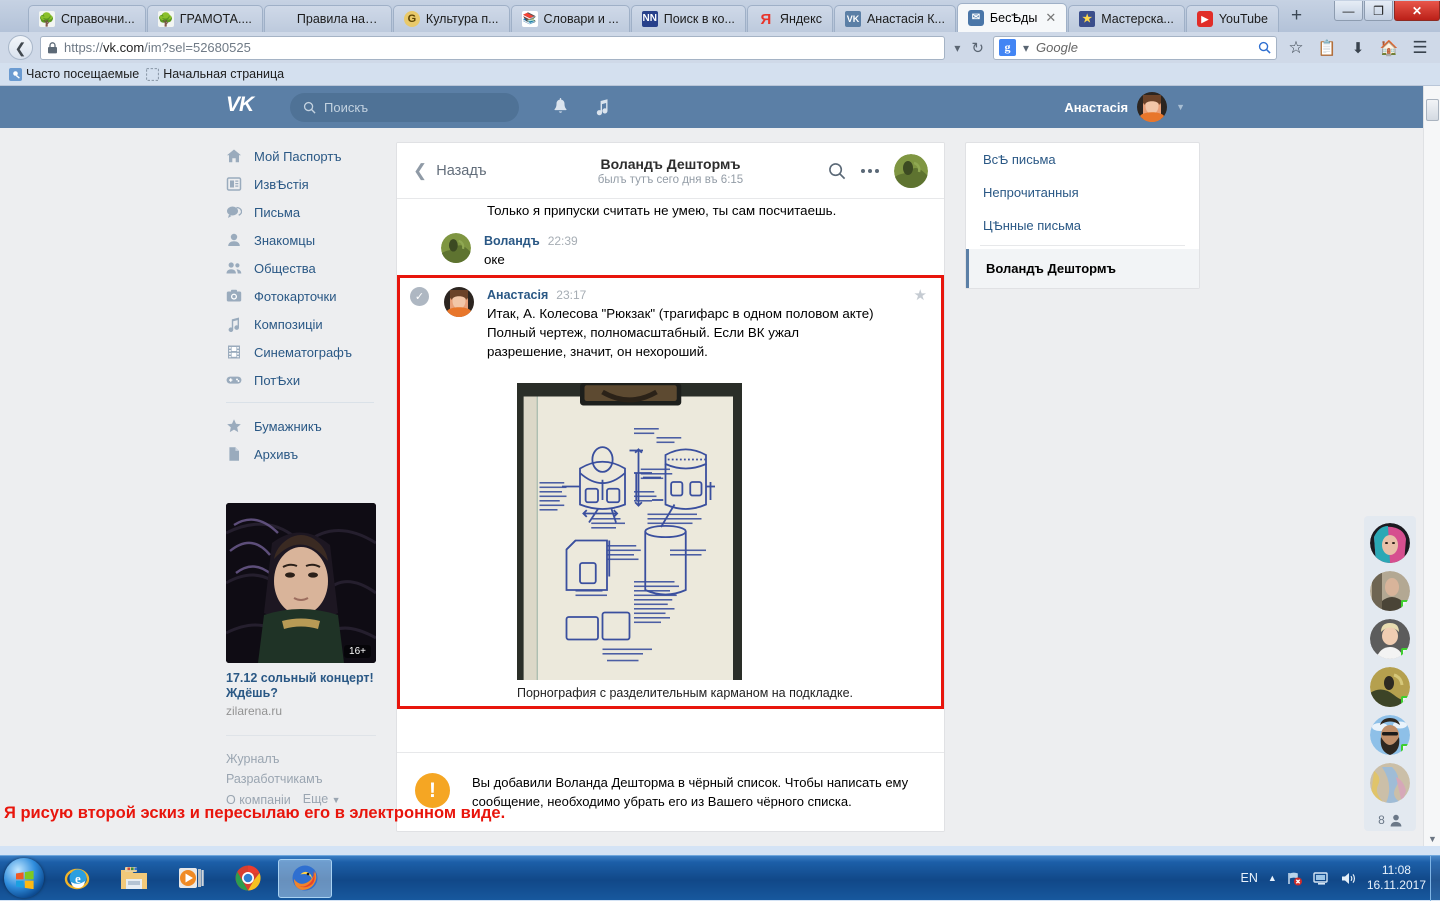  What do you see at coordinates (517, 295) in the screenshot?
I see `message-author: Анастасія` at bounding box center [517, 295].